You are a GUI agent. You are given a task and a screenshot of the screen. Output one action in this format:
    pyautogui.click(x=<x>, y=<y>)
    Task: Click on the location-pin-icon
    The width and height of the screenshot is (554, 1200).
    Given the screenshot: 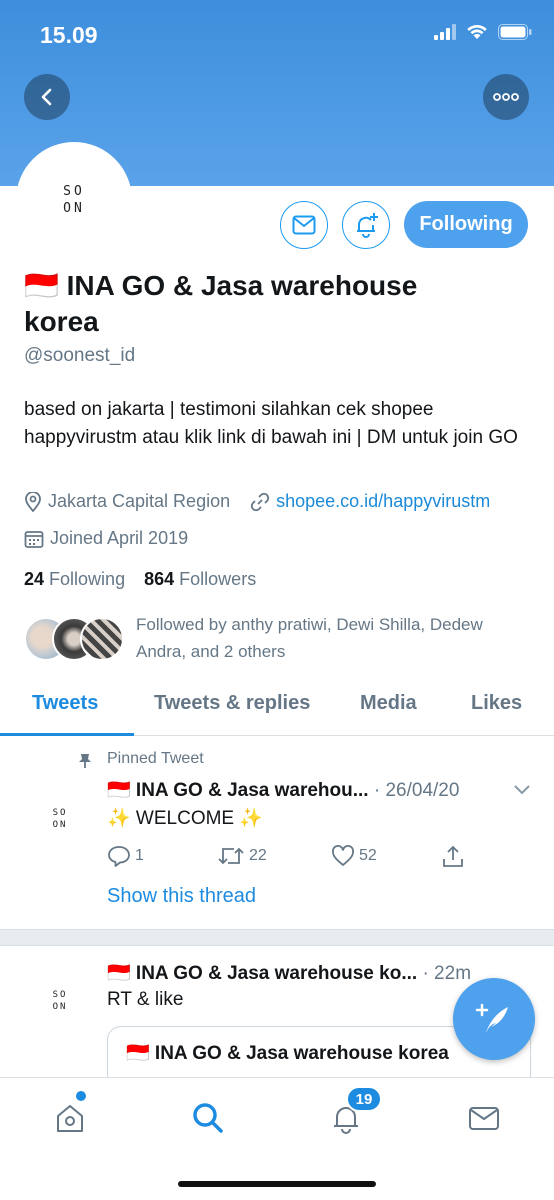 What is the action you would take?
    pyautogui.click(x=33, y=501)
    